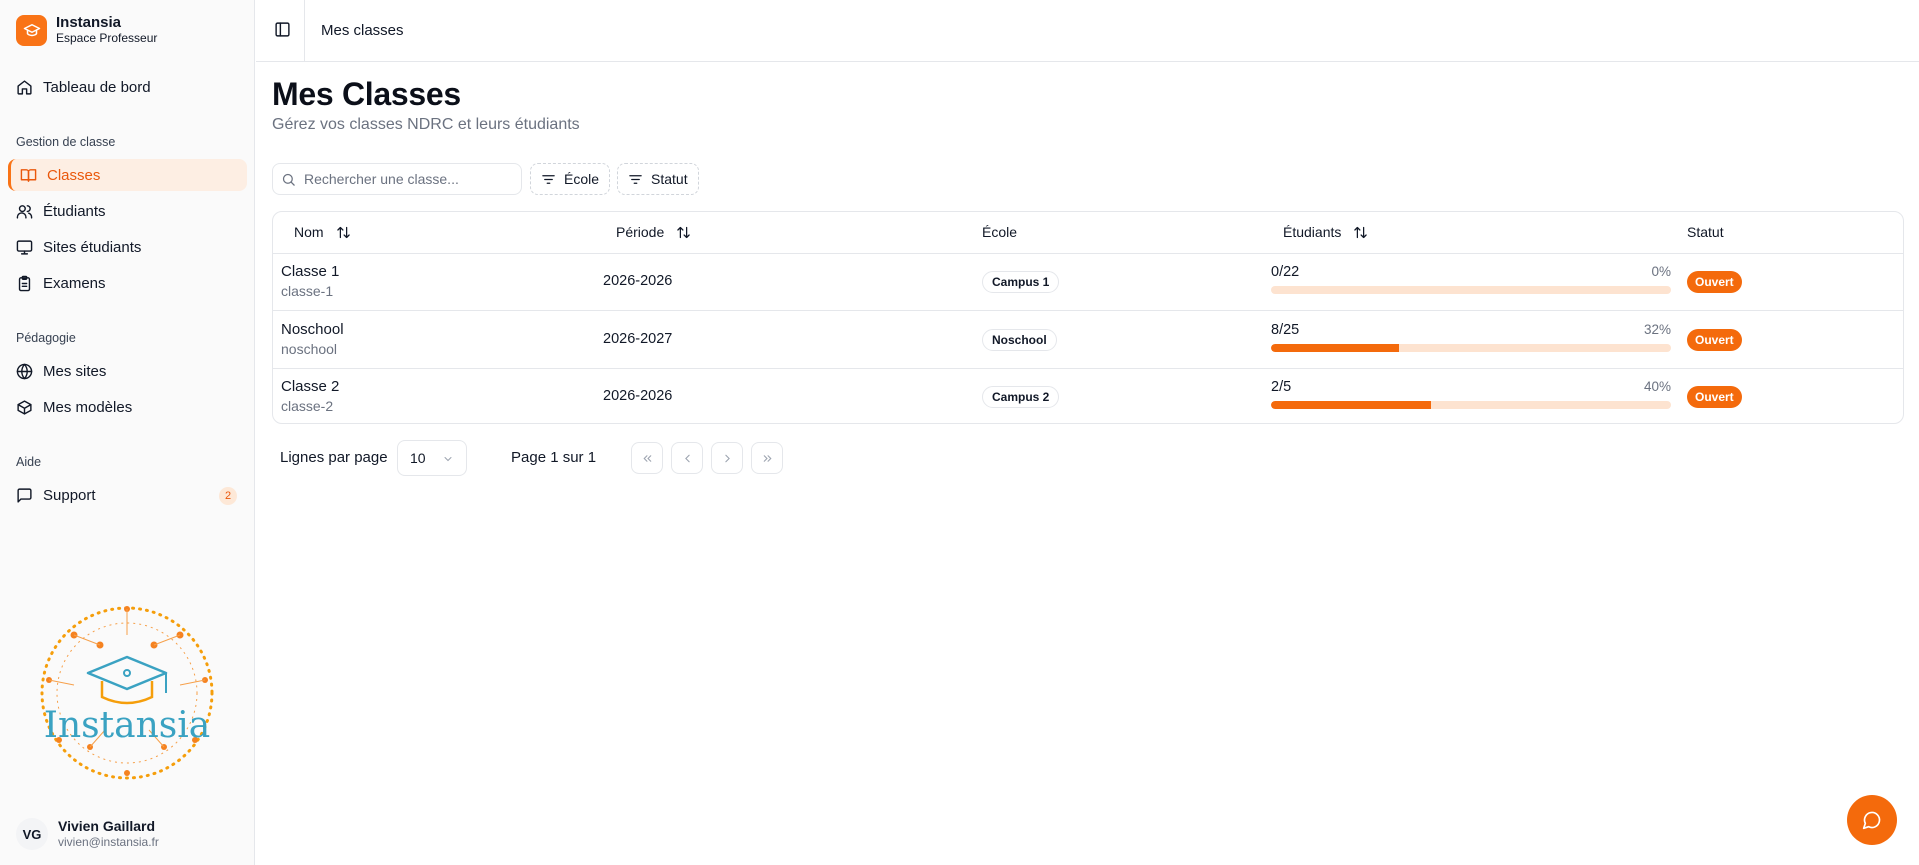 This screenshot has height=865, width=1919. Describe the element at coordinates (24, 211) in the screenshot. I see `users-icon` at that location.